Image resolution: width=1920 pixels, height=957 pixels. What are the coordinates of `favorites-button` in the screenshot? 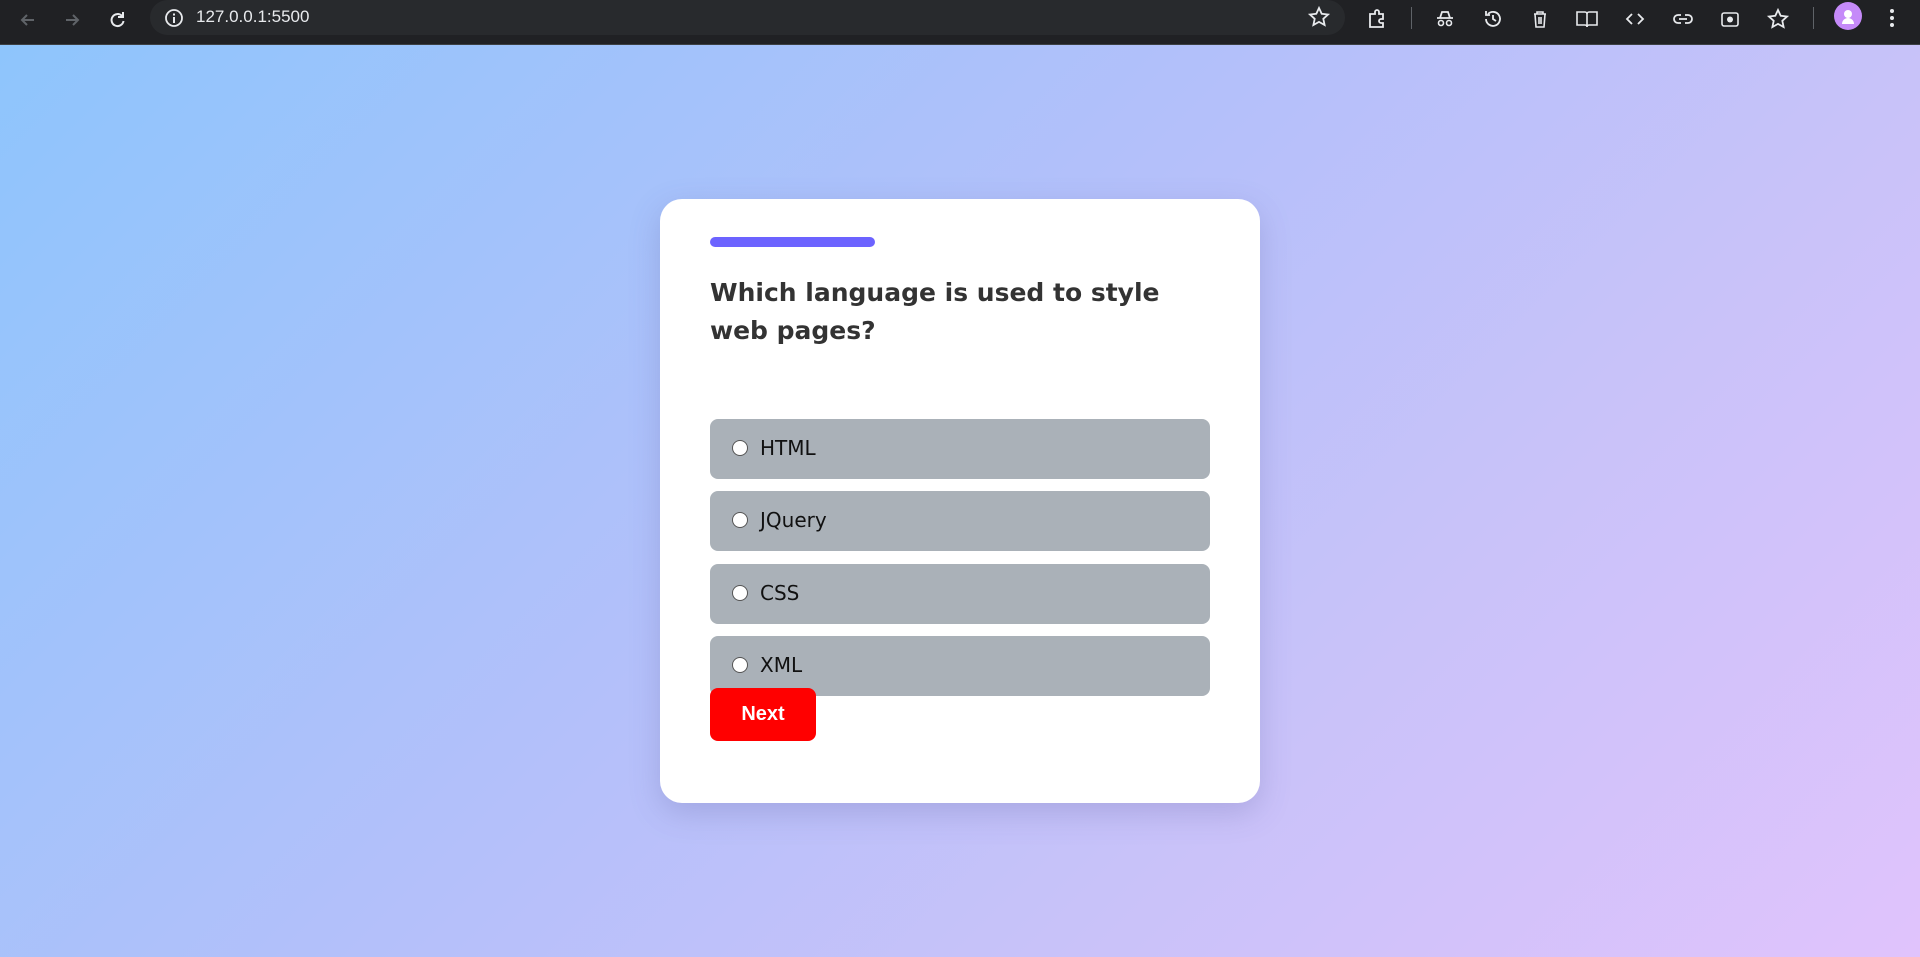 It's located at (1778, 19).